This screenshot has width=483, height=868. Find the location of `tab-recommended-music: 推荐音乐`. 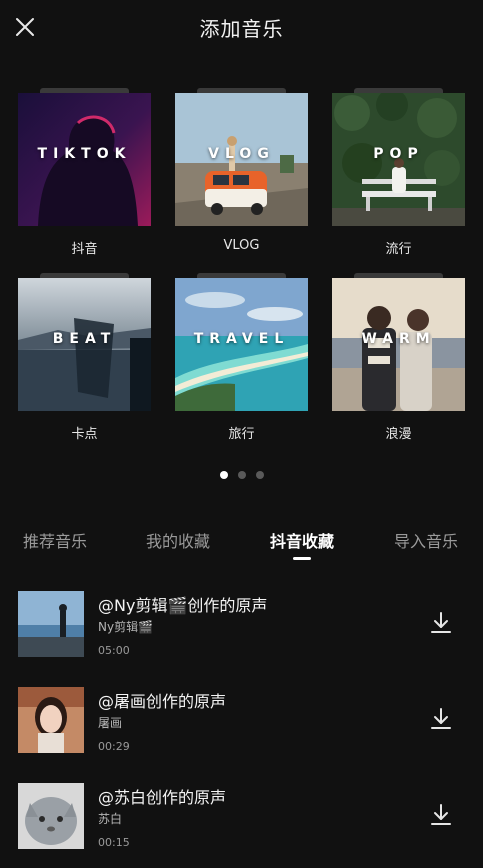

tab-recommended-music: 推荐音乐 is located at coordinates (55, 540).